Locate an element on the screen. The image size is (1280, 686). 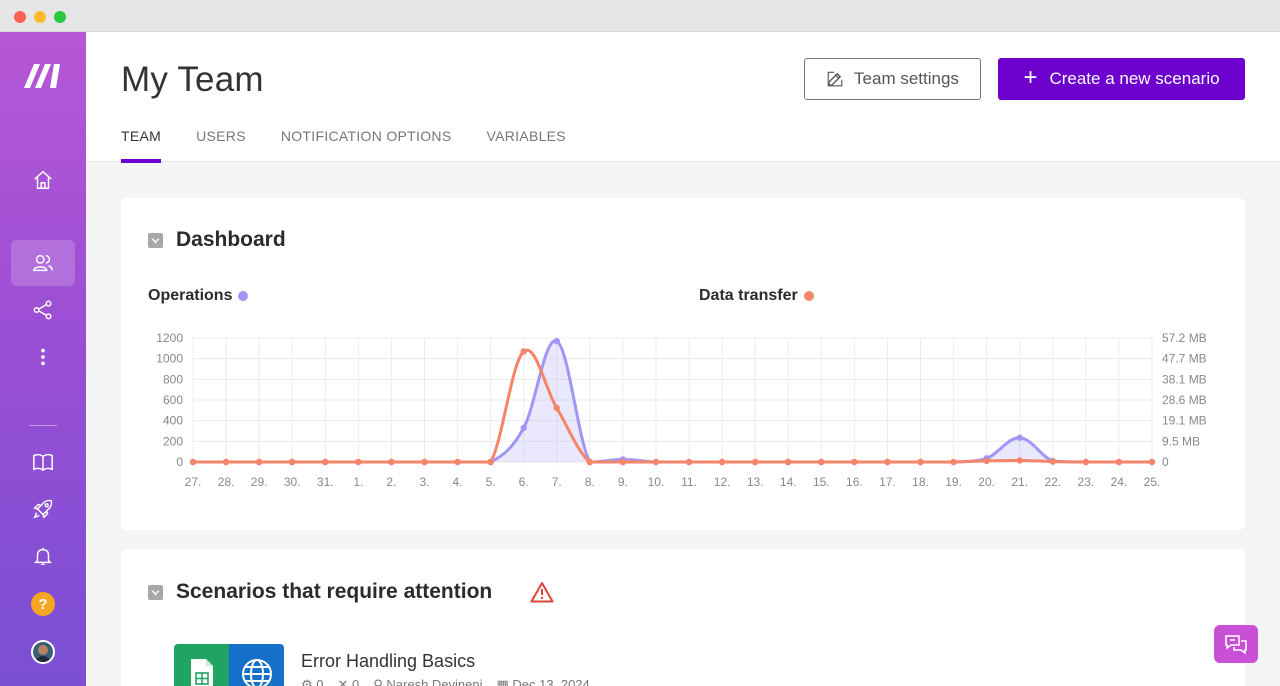
y-left-tick-label: 800 is located at coordinates (173, 379).